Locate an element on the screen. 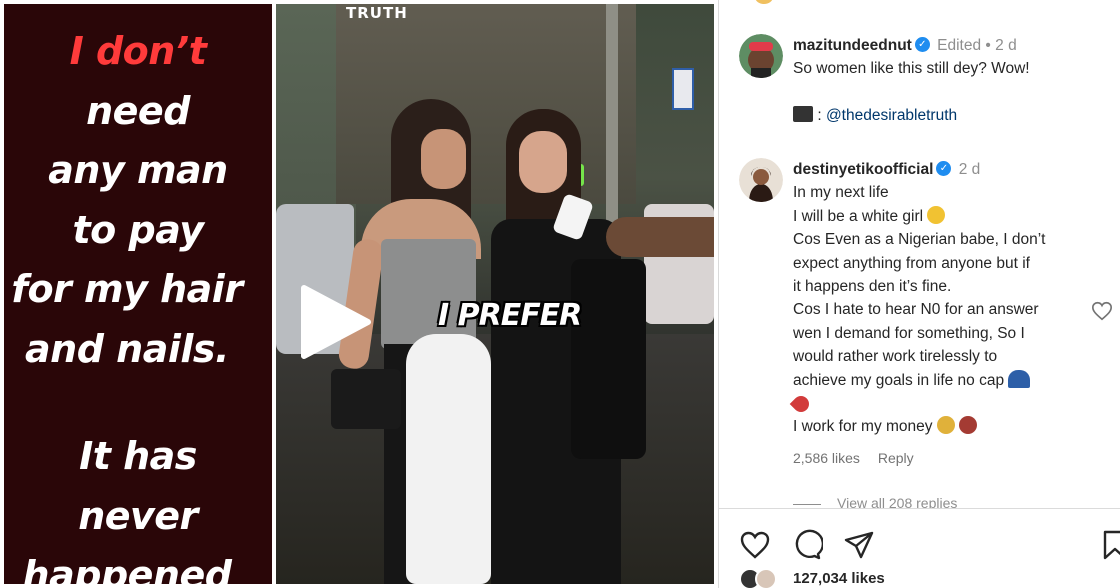 The width and height of the screenshot is (1120, 588). clapperboard-icon is located at coordinates (803, 113).